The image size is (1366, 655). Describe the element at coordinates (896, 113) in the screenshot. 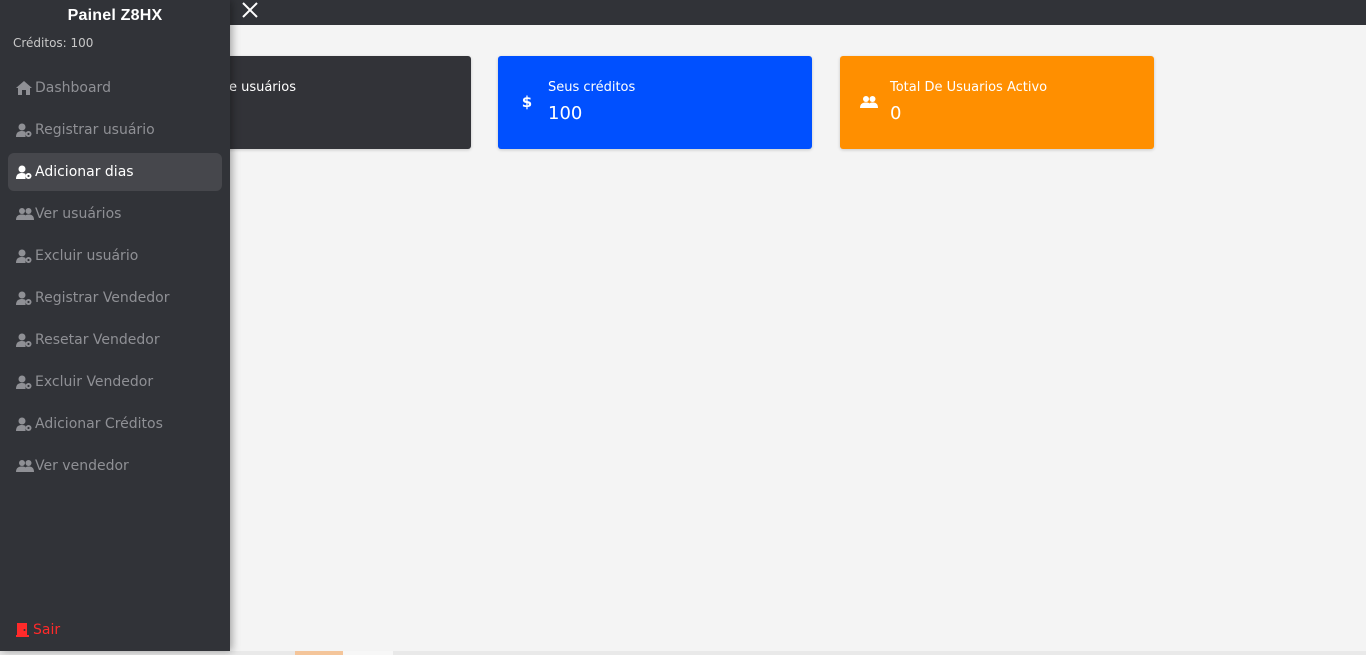

I see `card-value: 0` at that location.